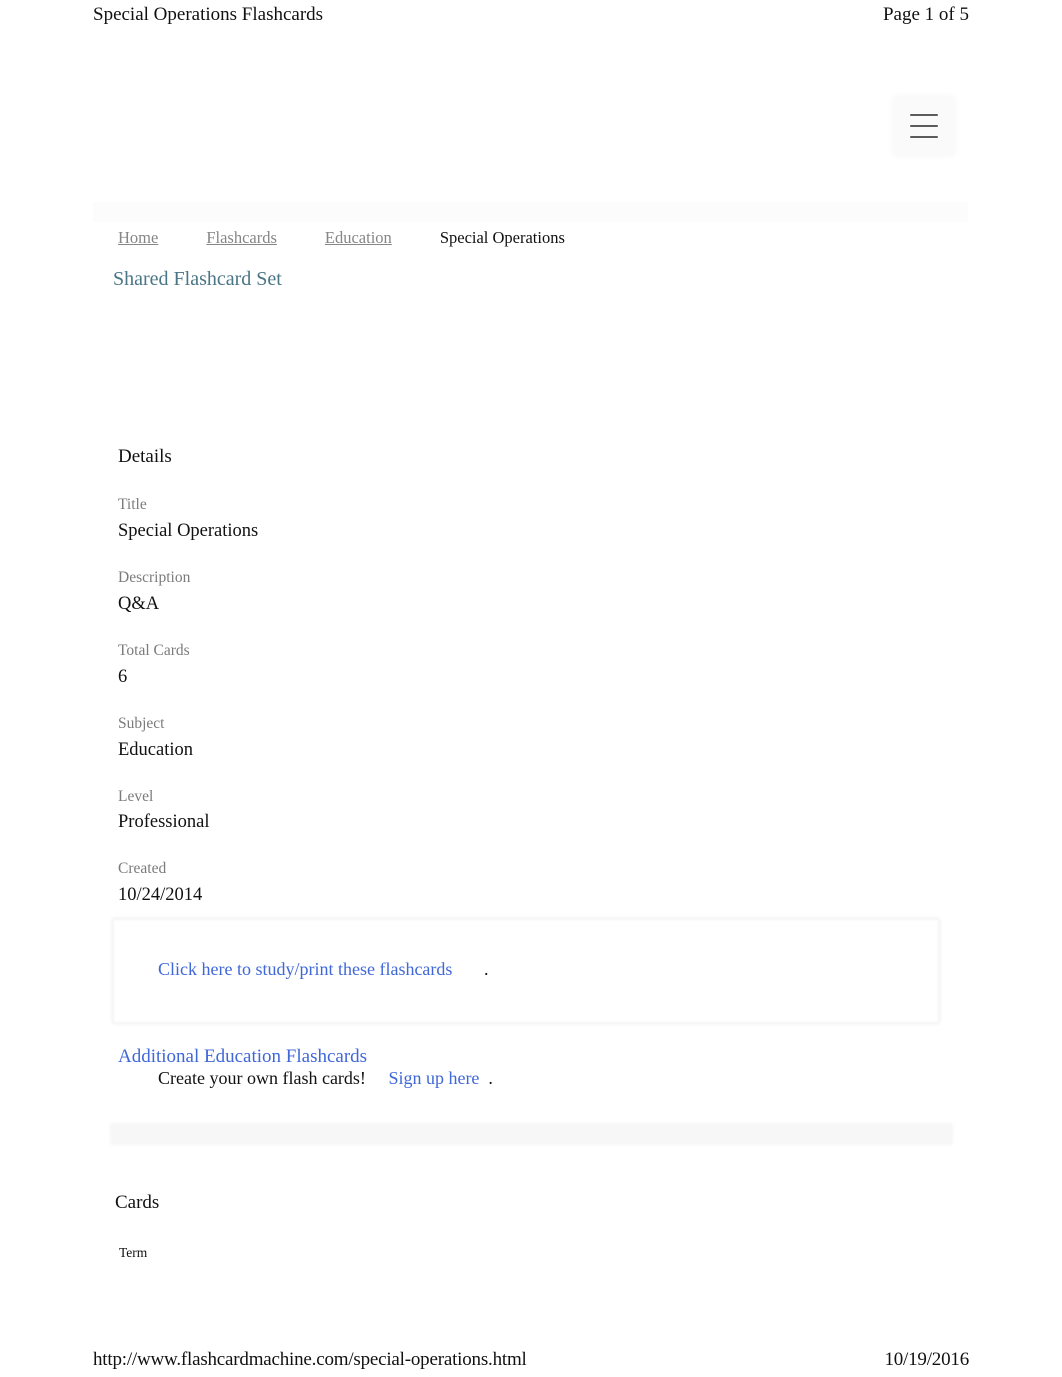  Describe the element at coordinates (502, 237) in the screenshot. I see `breadcrumb-item-special-operations: Special Operations` at that location.